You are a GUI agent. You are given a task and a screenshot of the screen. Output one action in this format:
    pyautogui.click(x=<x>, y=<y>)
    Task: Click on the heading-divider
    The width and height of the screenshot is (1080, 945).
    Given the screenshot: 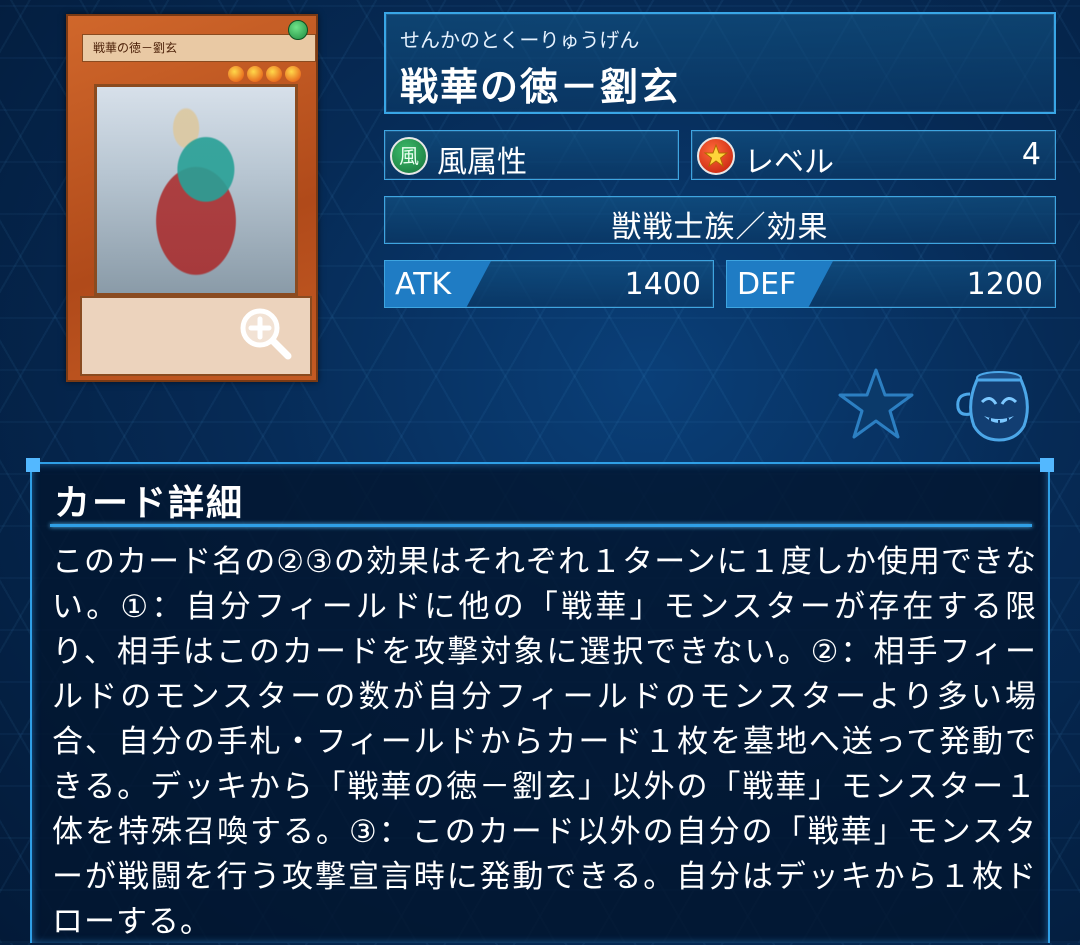 What is the action you would take?
    pyautogui.click(x=541, y=525)
    